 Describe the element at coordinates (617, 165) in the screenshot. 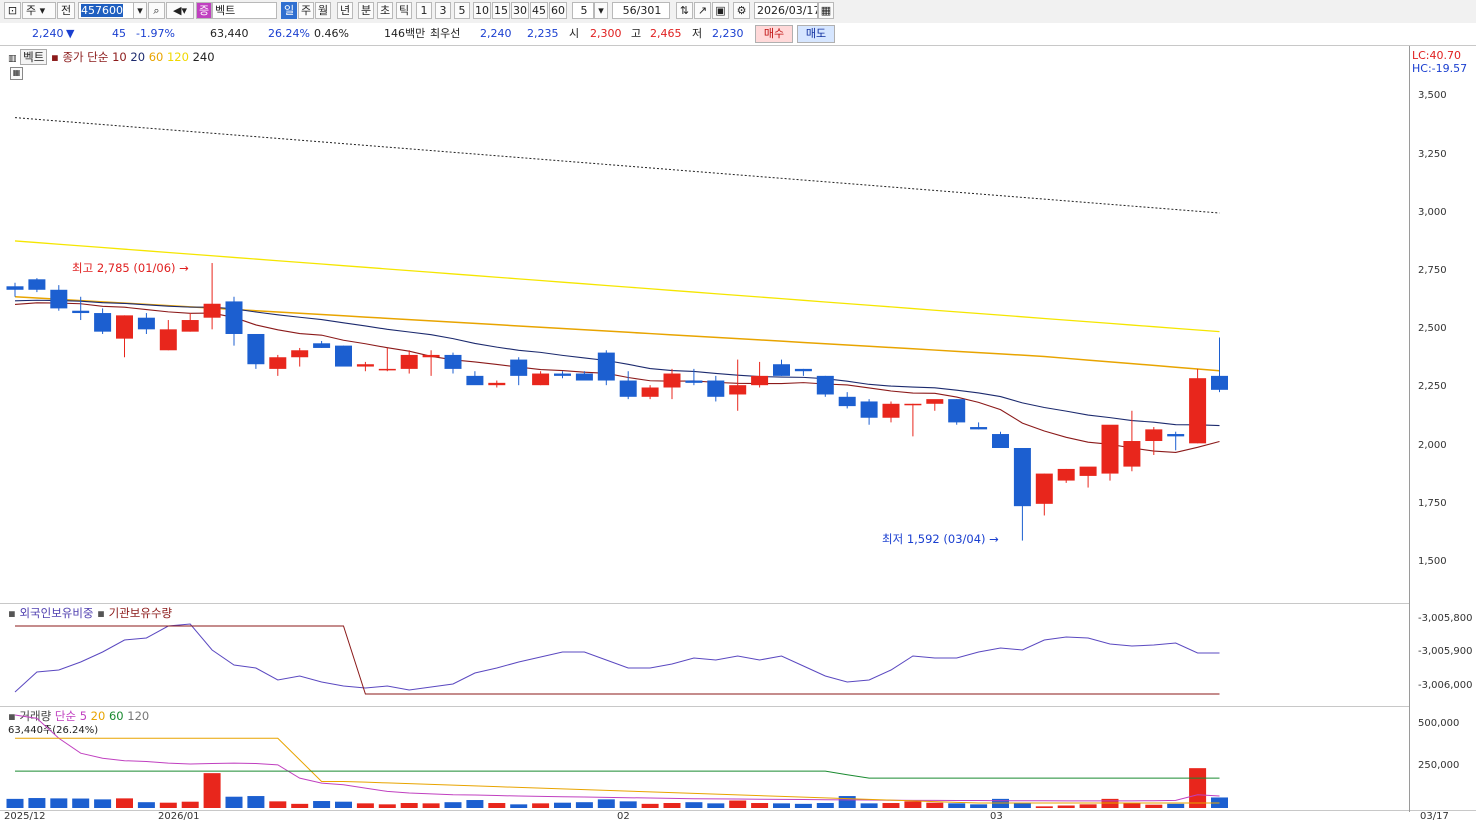

I see `ma240-line` at that location.